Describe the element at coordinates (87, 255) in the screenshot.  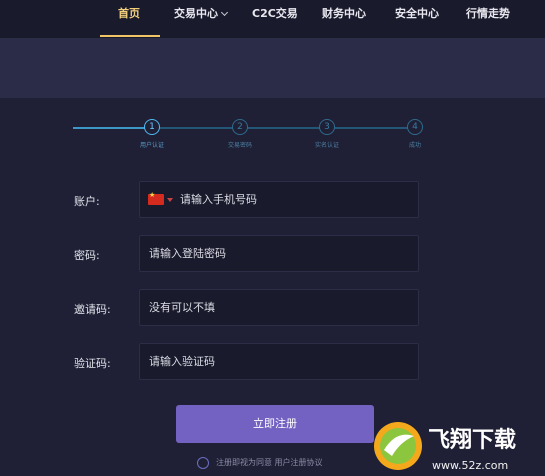
I see `password-label: 密码:` at that location.